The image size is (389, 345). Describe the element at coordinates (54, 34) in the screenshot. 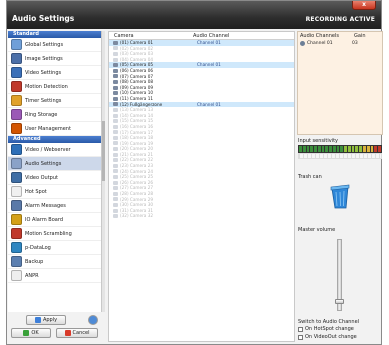

I see `sidebar-section-heading: Standard` at that location.